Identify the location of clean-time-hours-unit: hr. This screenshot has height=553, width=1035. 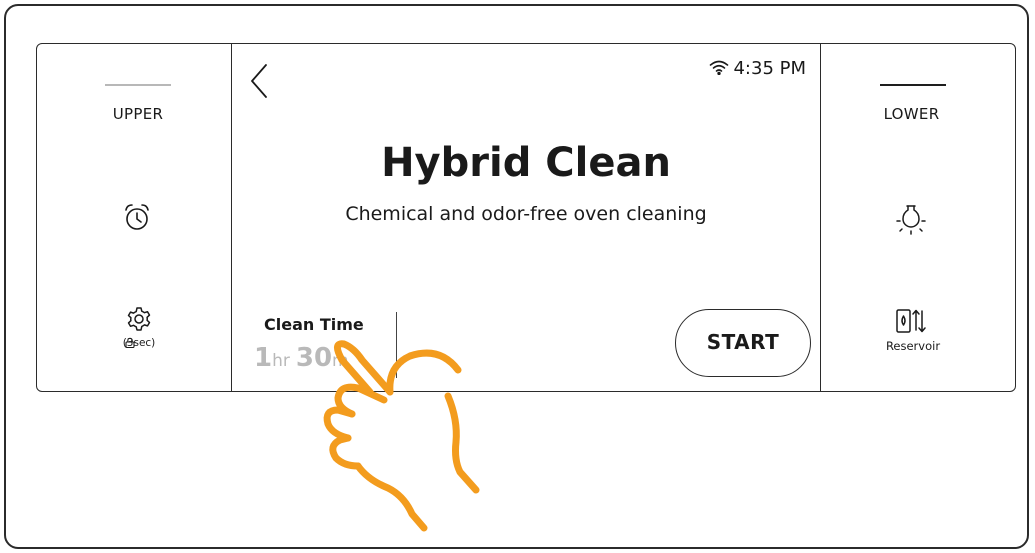
(281, 361).